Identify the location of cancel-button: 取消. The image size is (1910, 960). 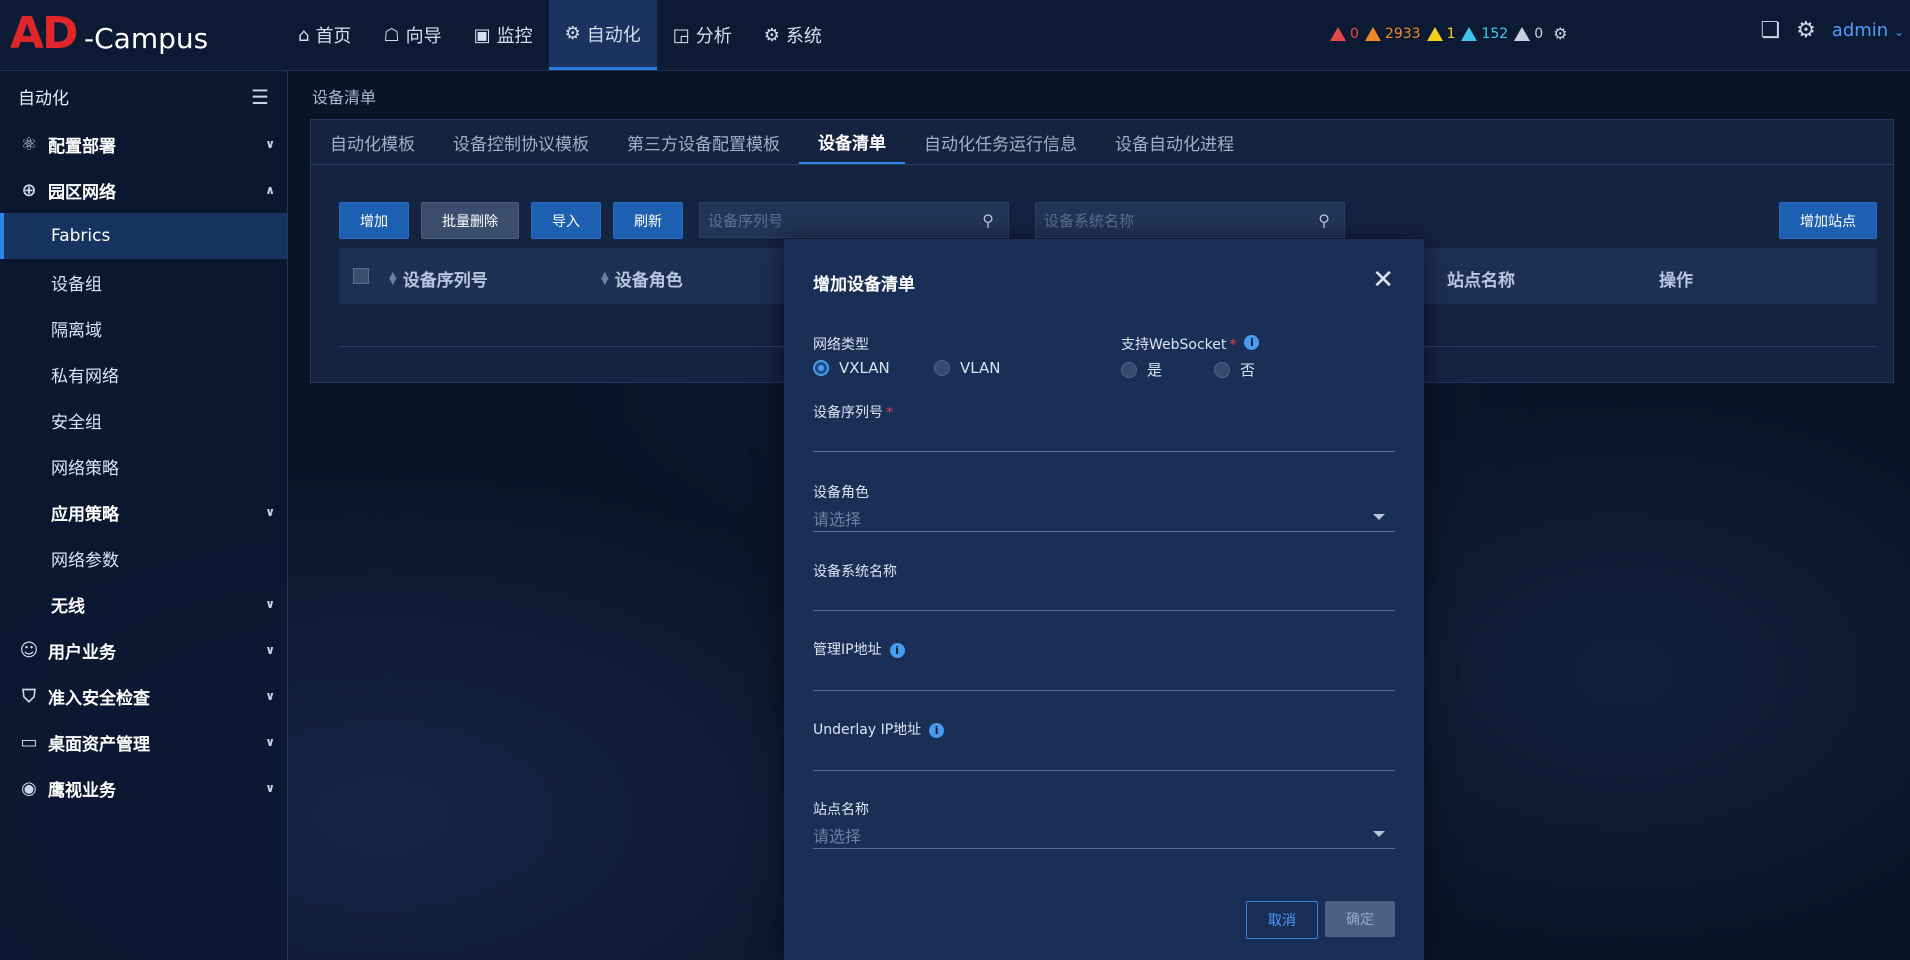
(1282, 920).